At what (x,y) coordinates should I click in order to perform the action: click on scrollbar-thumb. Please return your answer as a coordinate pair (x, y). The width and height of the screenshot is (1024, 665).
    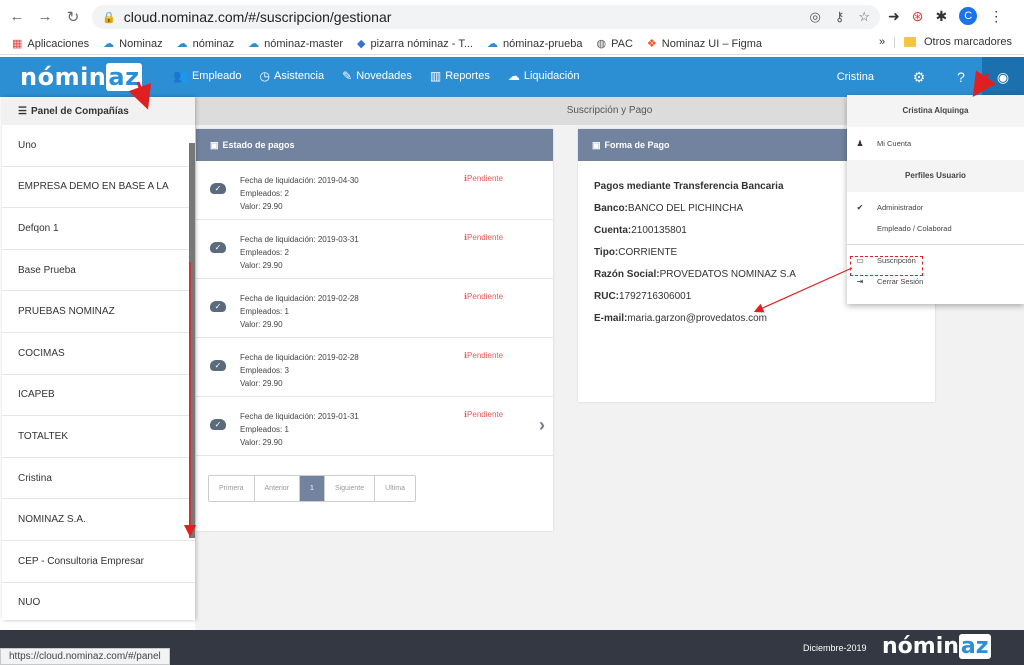
    Looking at the image, I should click on (192, 340).